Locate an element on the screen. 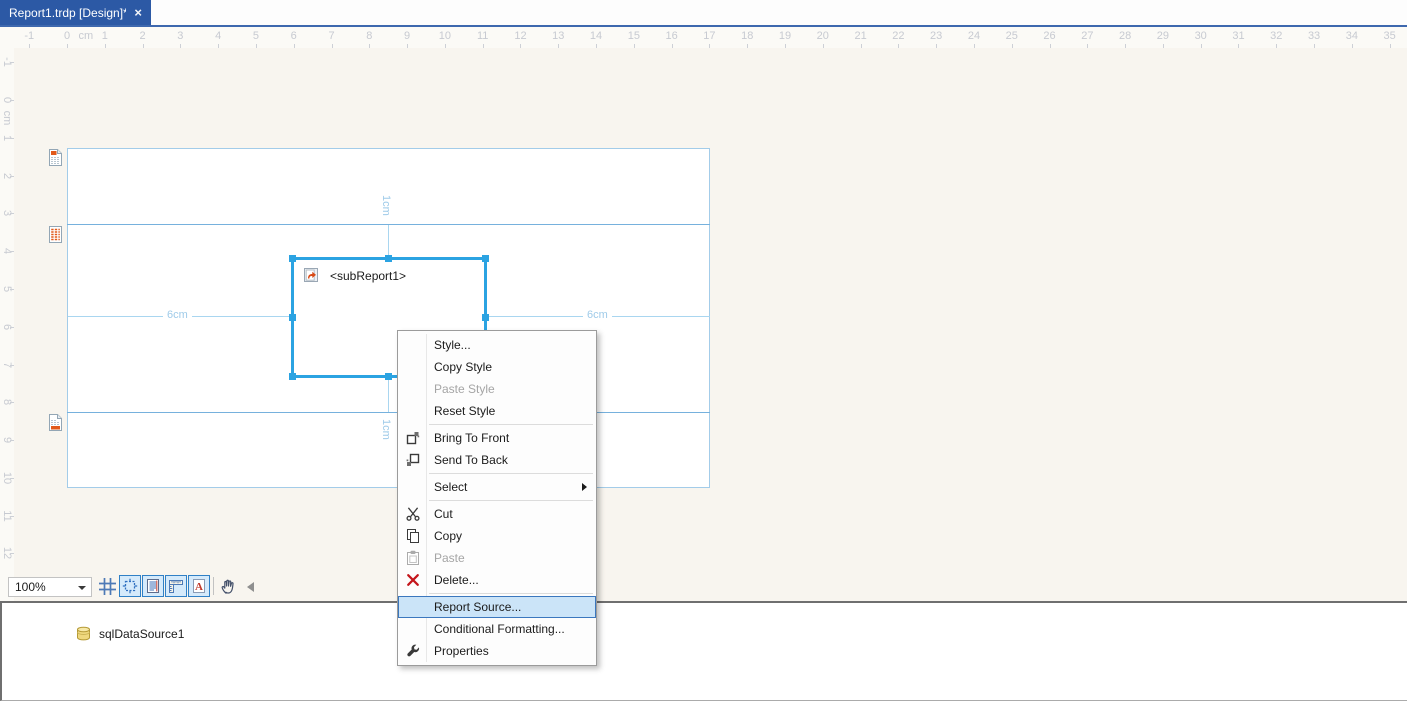 Image resolution: width=1407 pixels, height=701 pixels. ruler-number: 17 is located at coordinates (709, 36).